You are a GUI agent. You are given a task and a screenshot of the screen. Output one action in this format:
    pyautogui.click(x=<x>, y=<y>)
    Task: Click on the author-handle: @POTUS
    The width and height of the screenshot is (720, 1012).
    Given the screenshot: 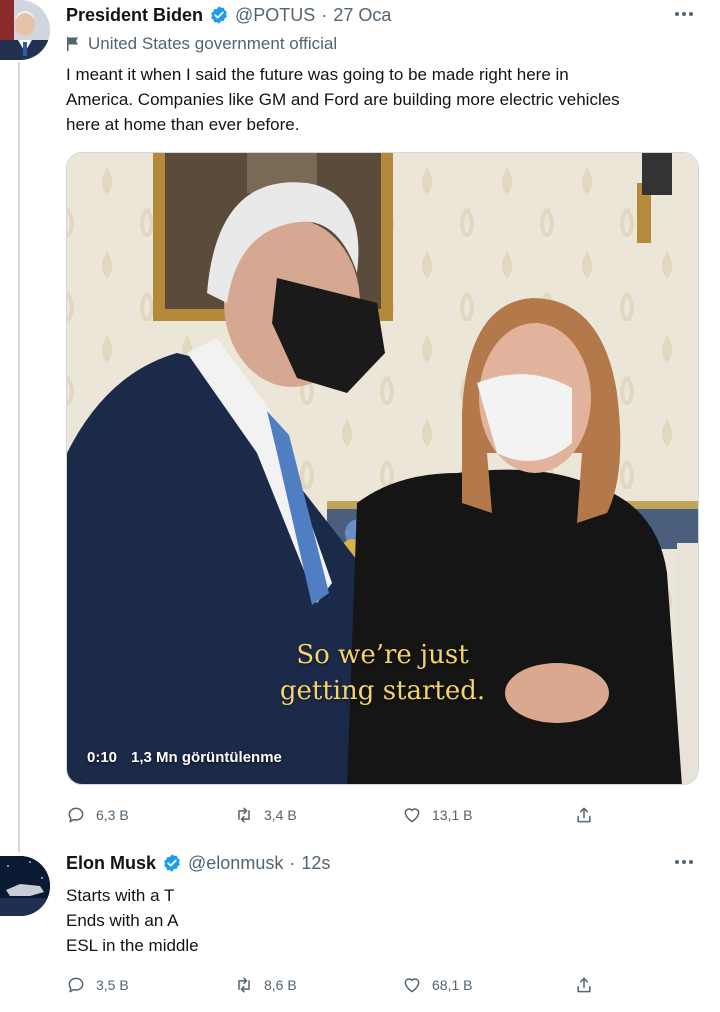 What is the action you would take?
    pyautogui.click(x=275, y=15)
    